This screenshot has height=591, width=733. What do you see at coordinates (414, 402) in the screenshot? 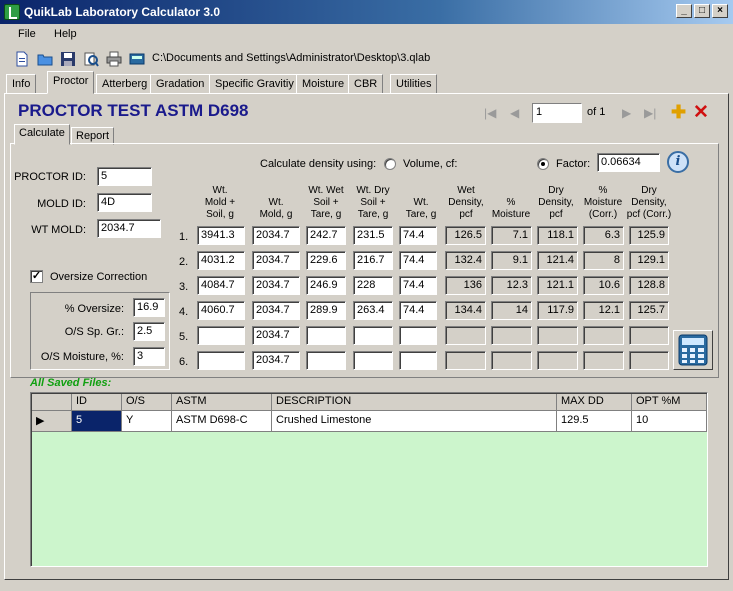
I see `grid-header-description: DESCRIPTION` at bounding box center [414, 402].